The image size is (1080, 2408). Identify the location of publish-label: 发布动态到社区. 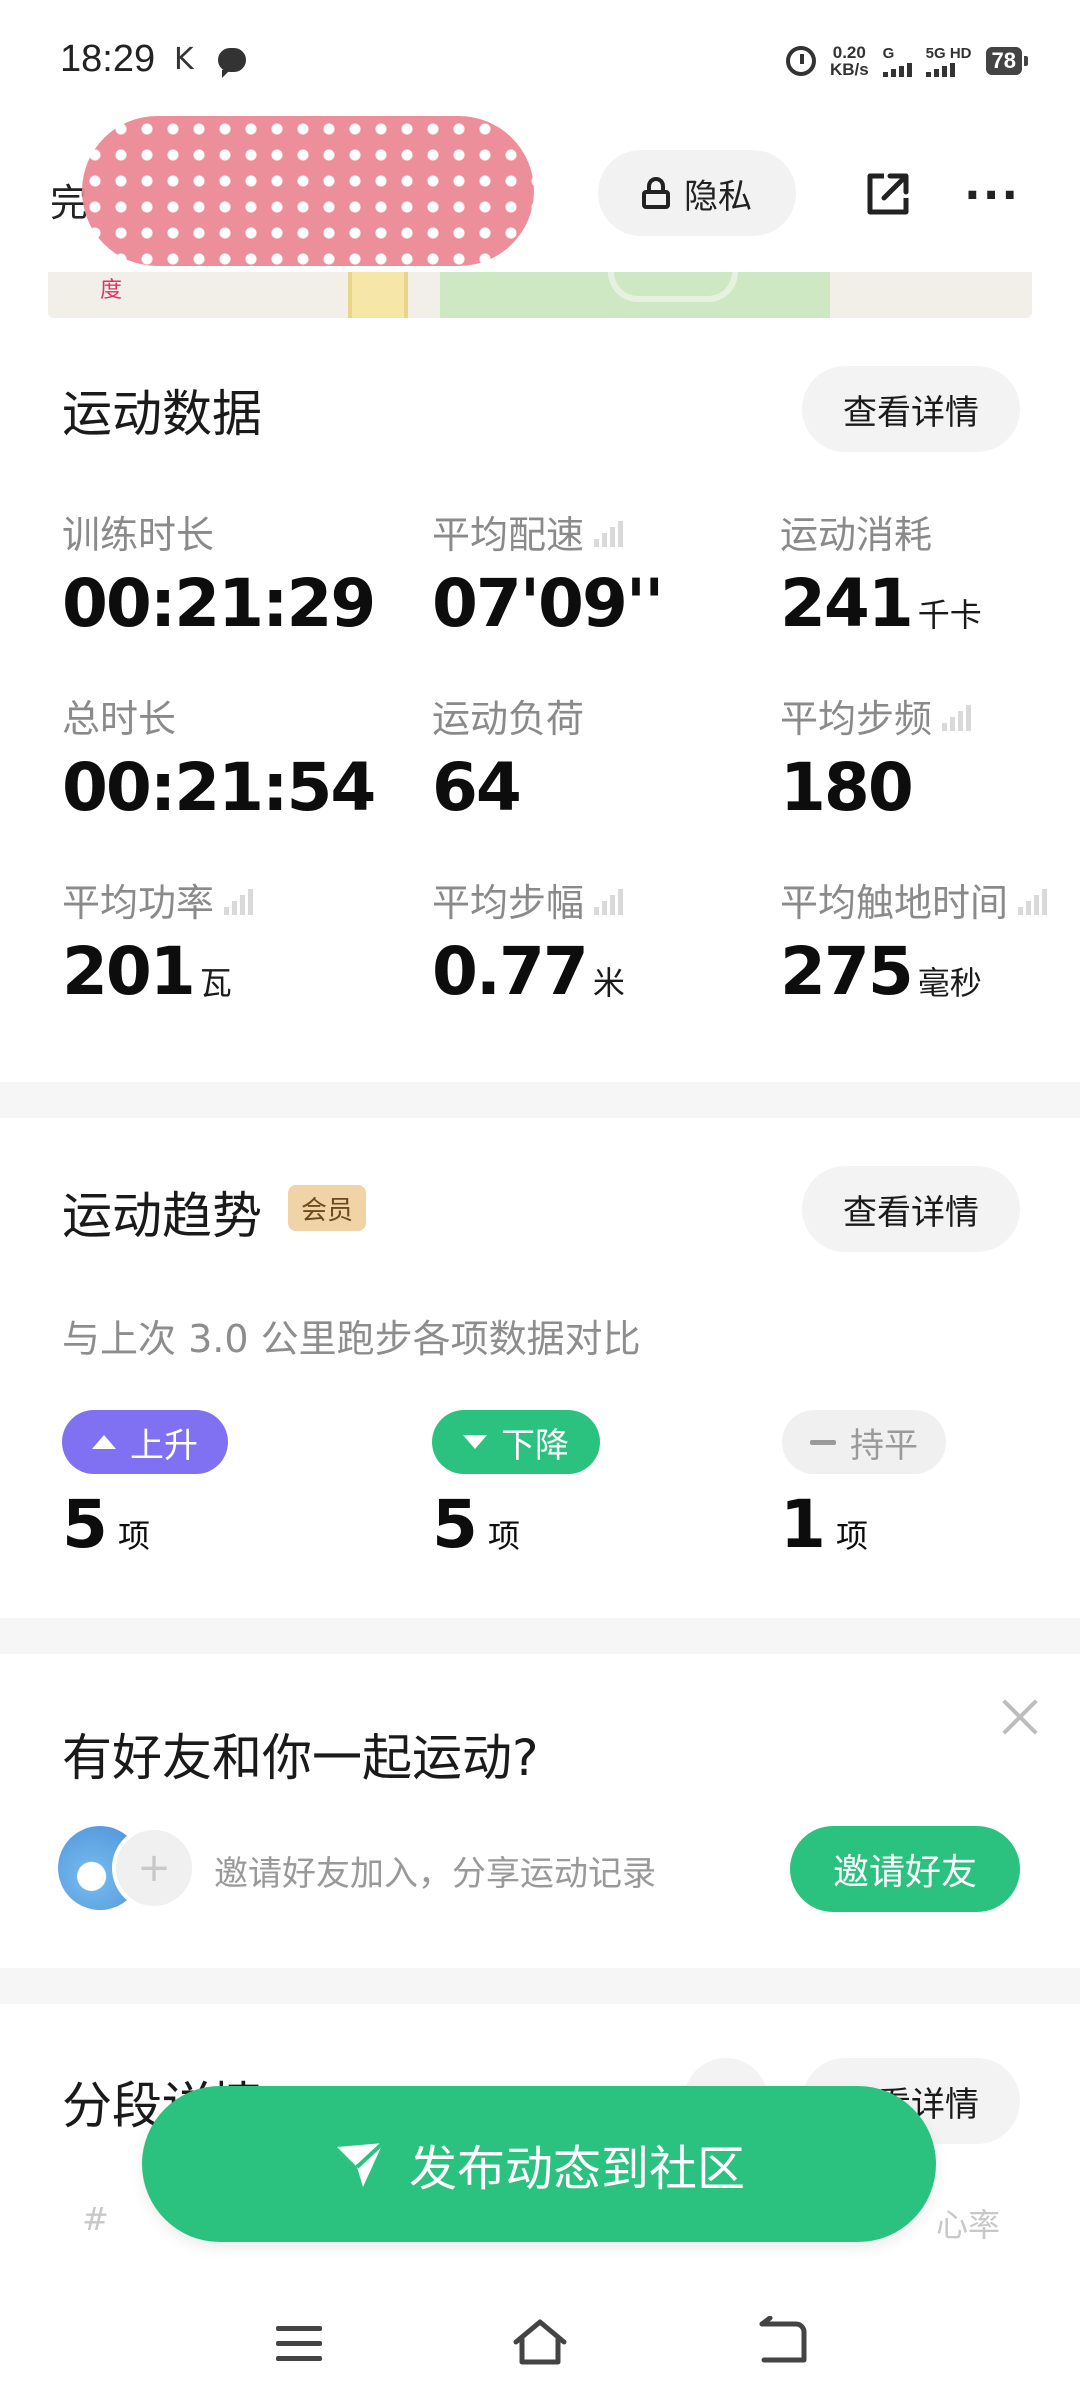
(576, 2169).